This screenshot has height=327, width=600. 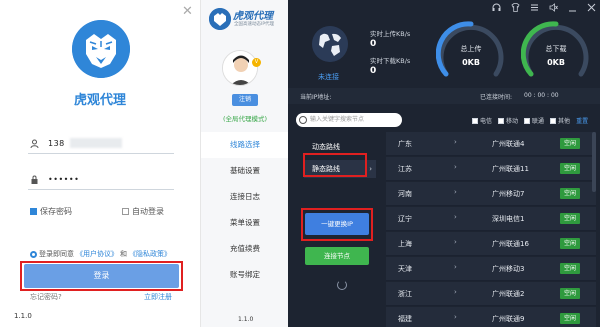 I want to click on refresh-icon, so click(x=342, y=285).